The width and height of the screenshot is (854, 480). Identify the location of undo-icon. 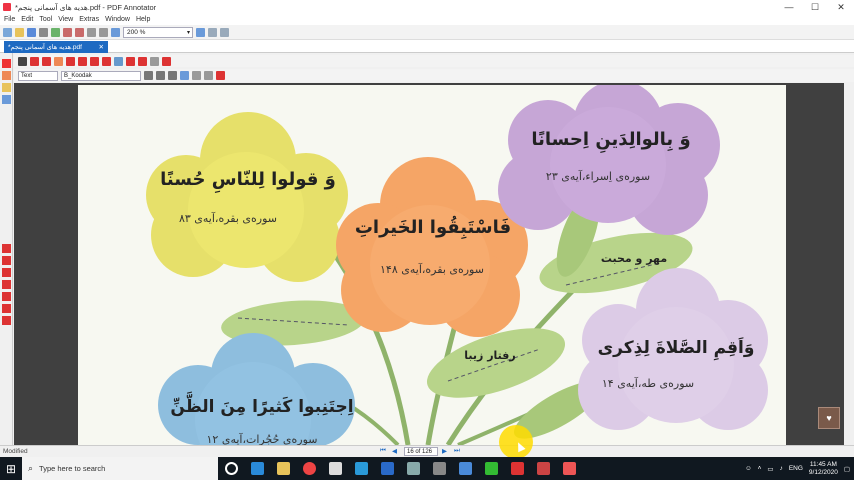
(67, 32).